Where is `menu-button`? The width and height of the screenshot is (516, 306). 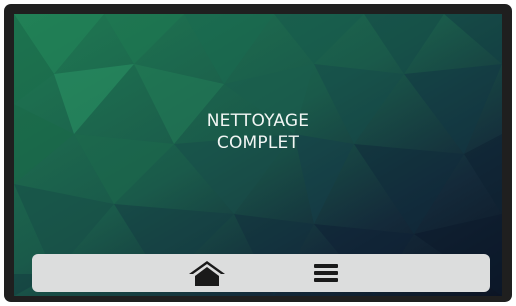
menu-button is located at coordinates (326, 273).